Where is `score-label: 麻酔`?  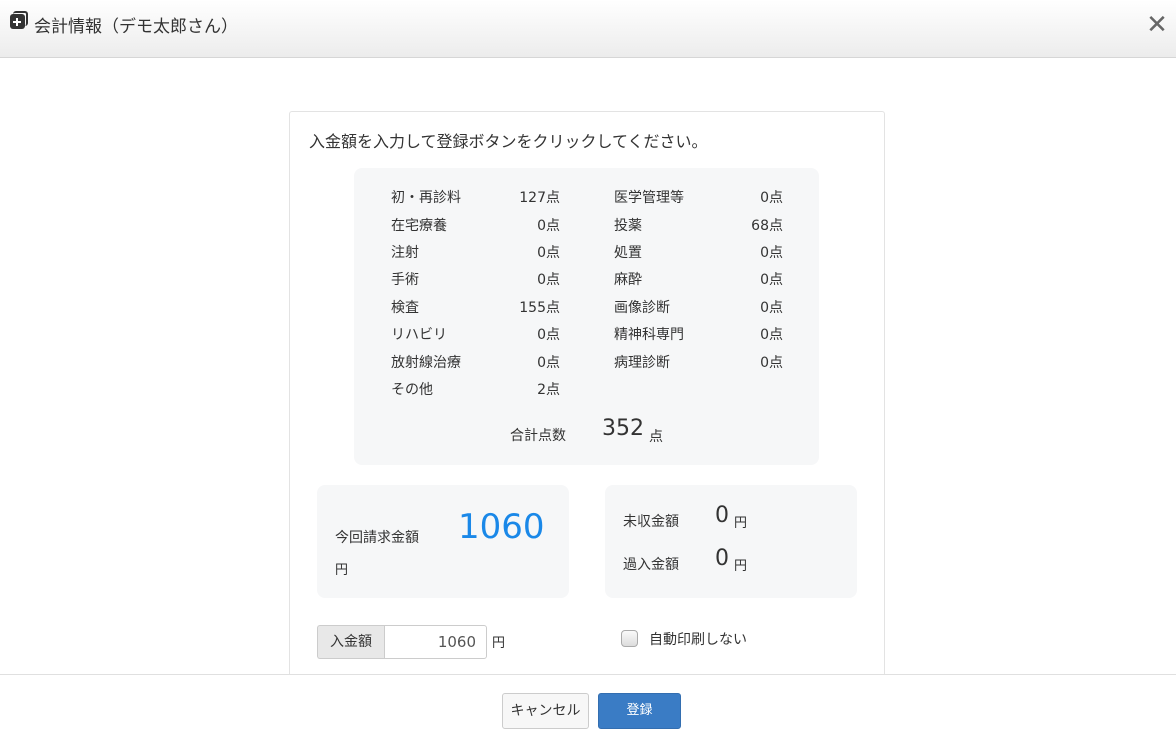
score-label: 麻酔 is located at coordinates (628, 280).